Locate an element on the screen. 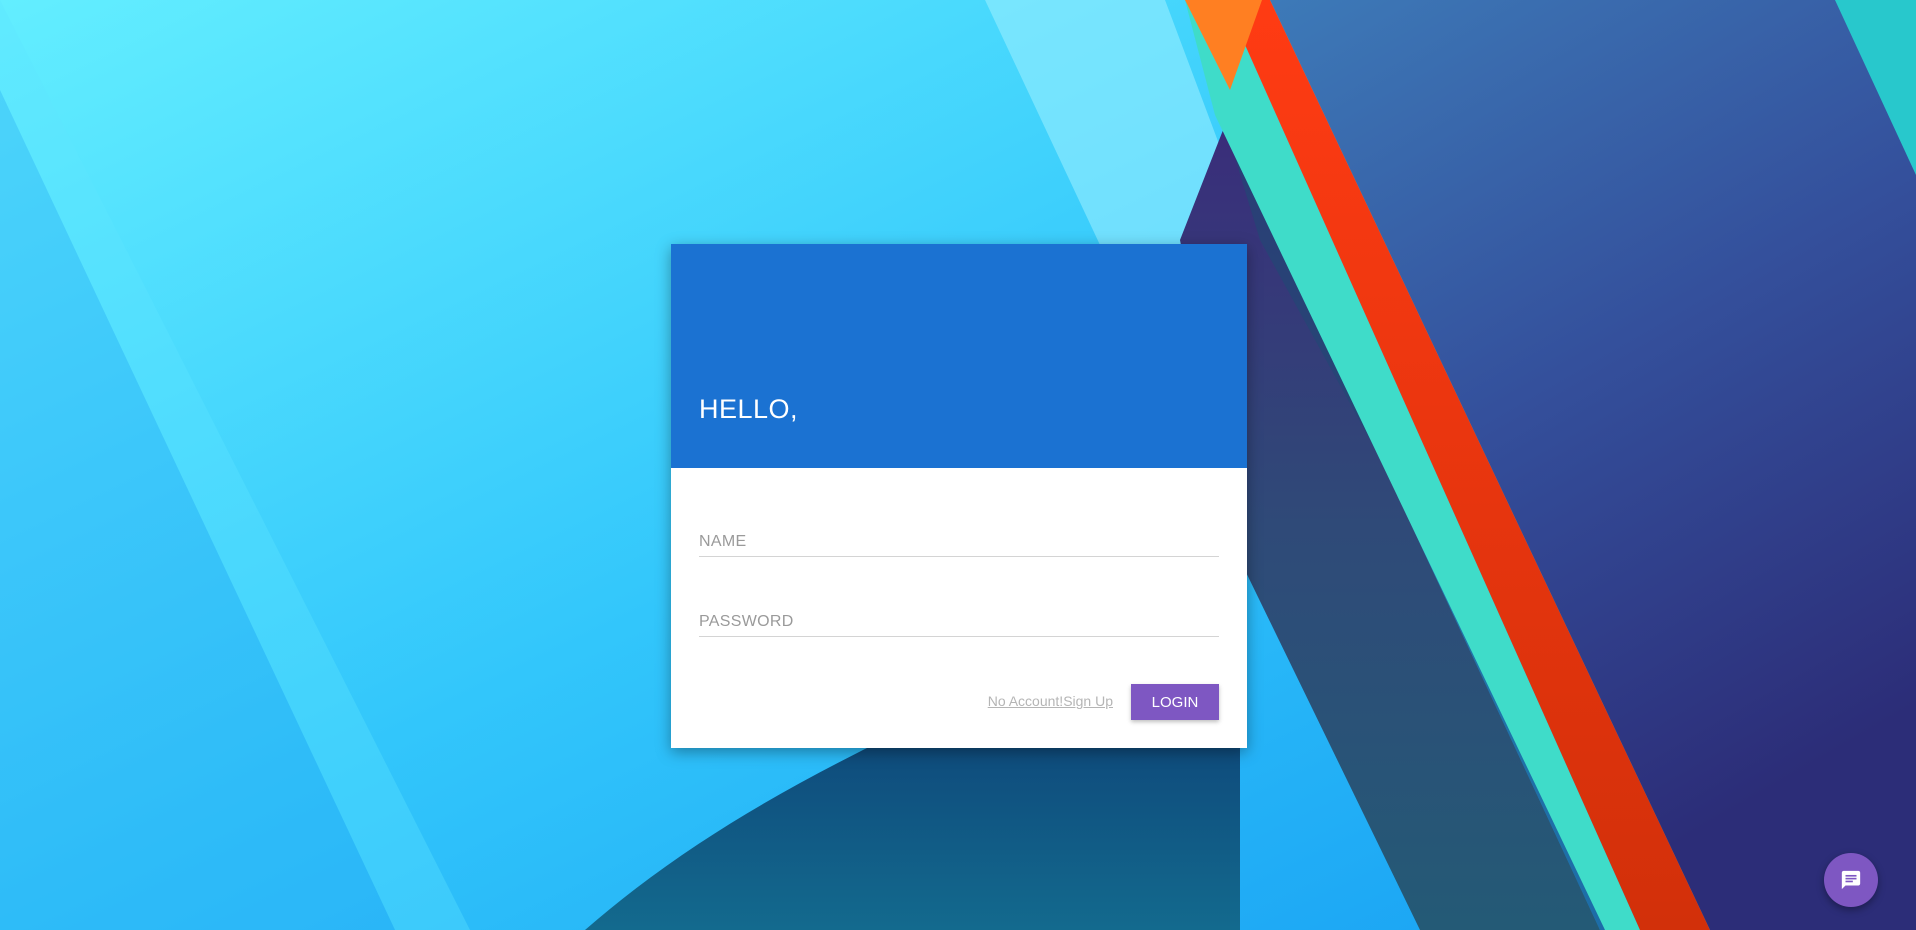 Image resolution: width=1916 pixels, height=930 pixels. greeting-title: HELLO, is located at coordinates (749, 409).